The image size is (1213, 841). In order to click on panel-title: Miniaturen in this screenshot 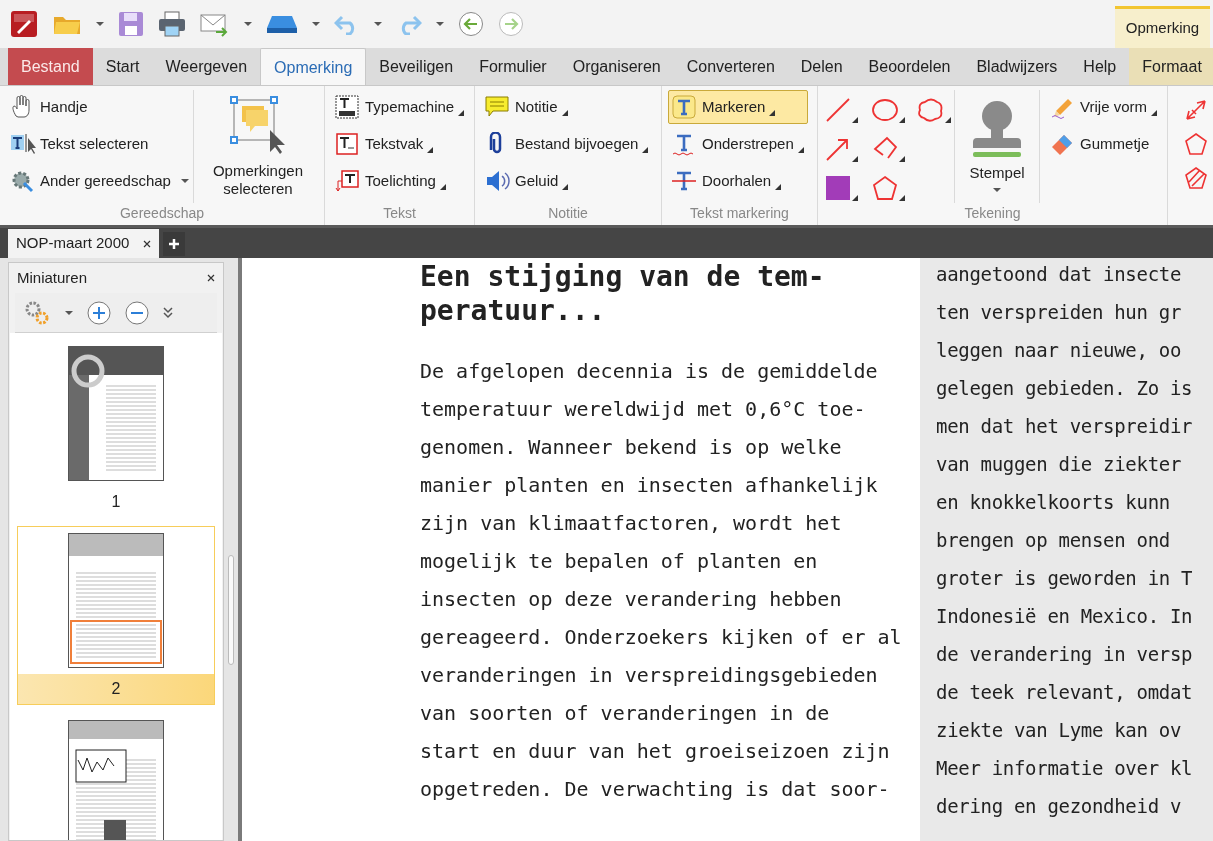, I will do `click(52, 277)`.